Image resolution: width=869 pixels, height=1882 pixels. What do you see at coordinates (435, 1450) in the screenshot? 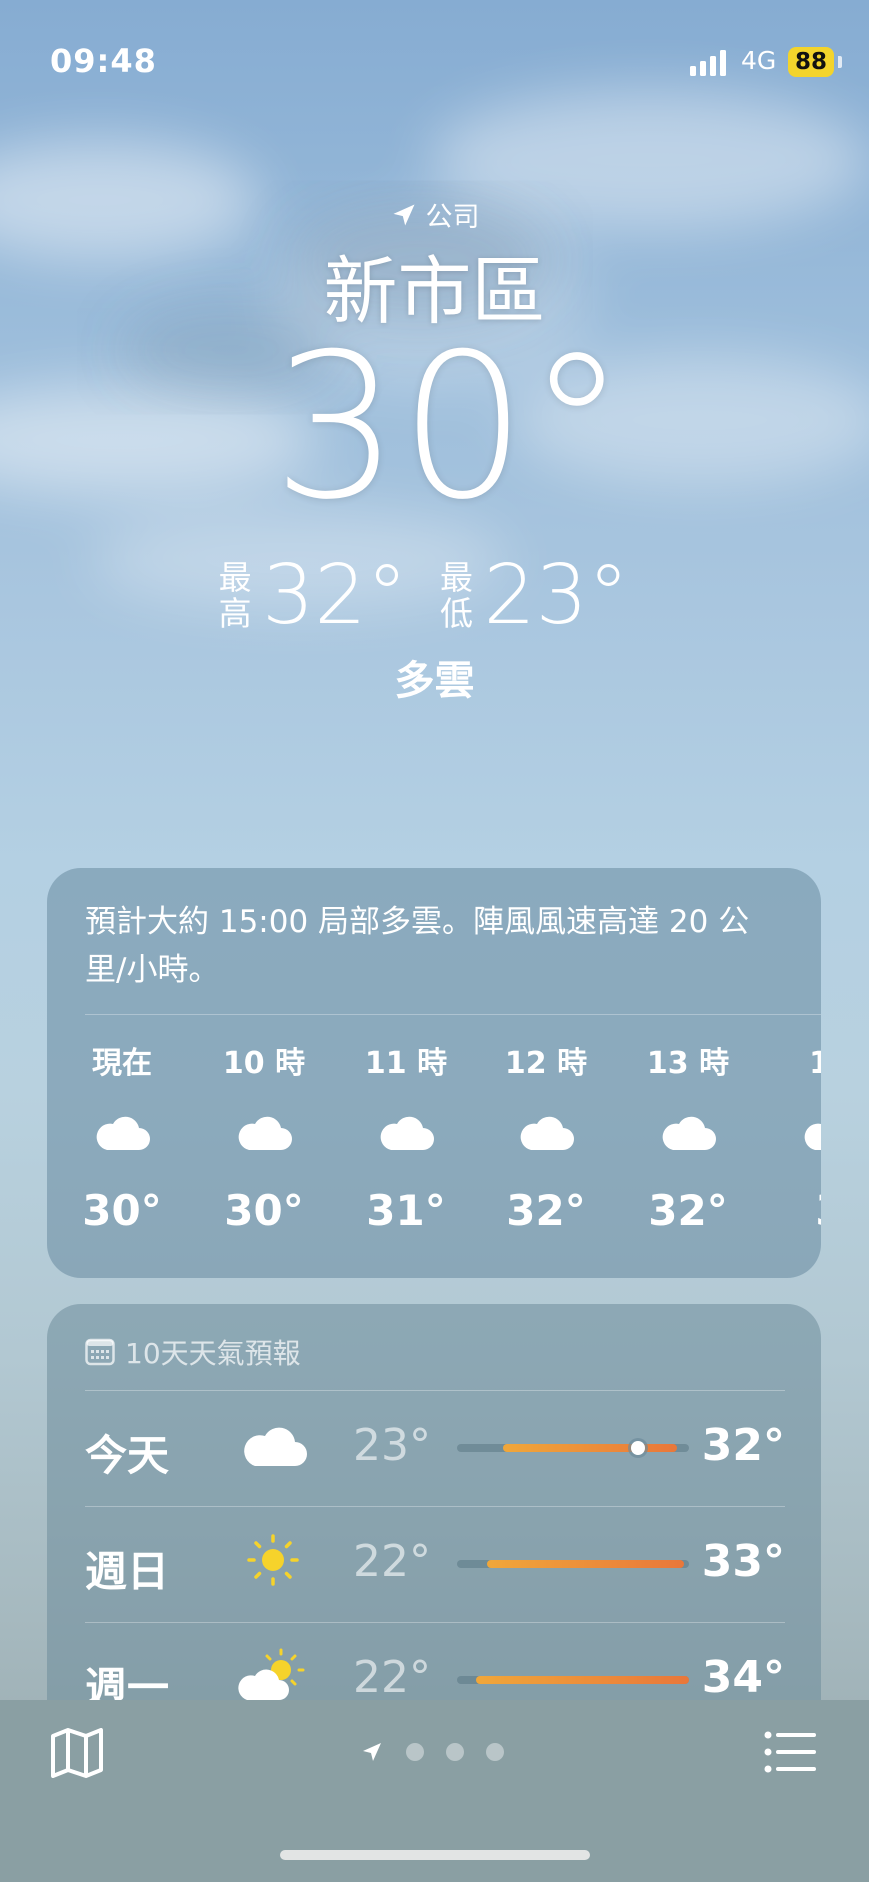
I see `day-row-today: 今天 23° 32°` at bounding box center [435, 1450].